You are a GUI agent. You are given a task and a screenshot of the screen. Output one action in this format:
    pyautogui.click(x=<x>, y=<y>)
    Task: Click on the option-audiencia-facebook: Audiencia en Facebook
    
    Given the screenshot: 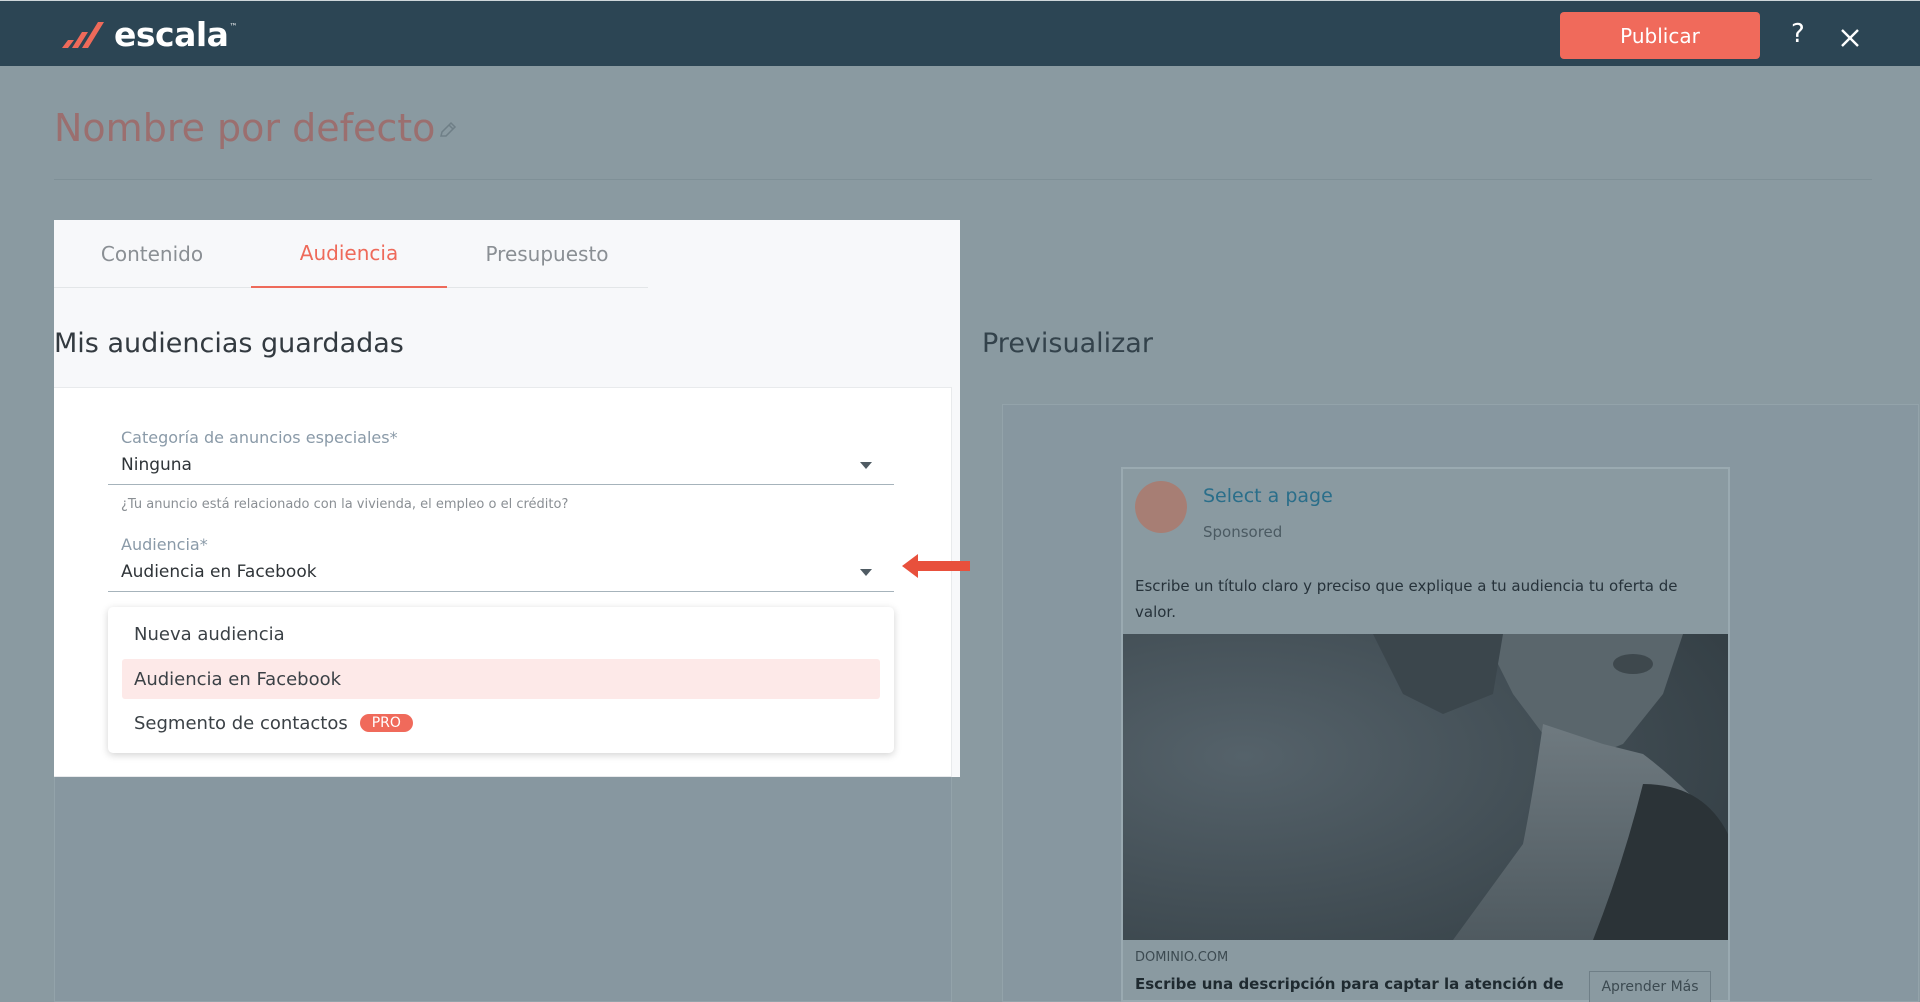 What is the action you would take?
    pyautogui.click(x=501, y=679)
    